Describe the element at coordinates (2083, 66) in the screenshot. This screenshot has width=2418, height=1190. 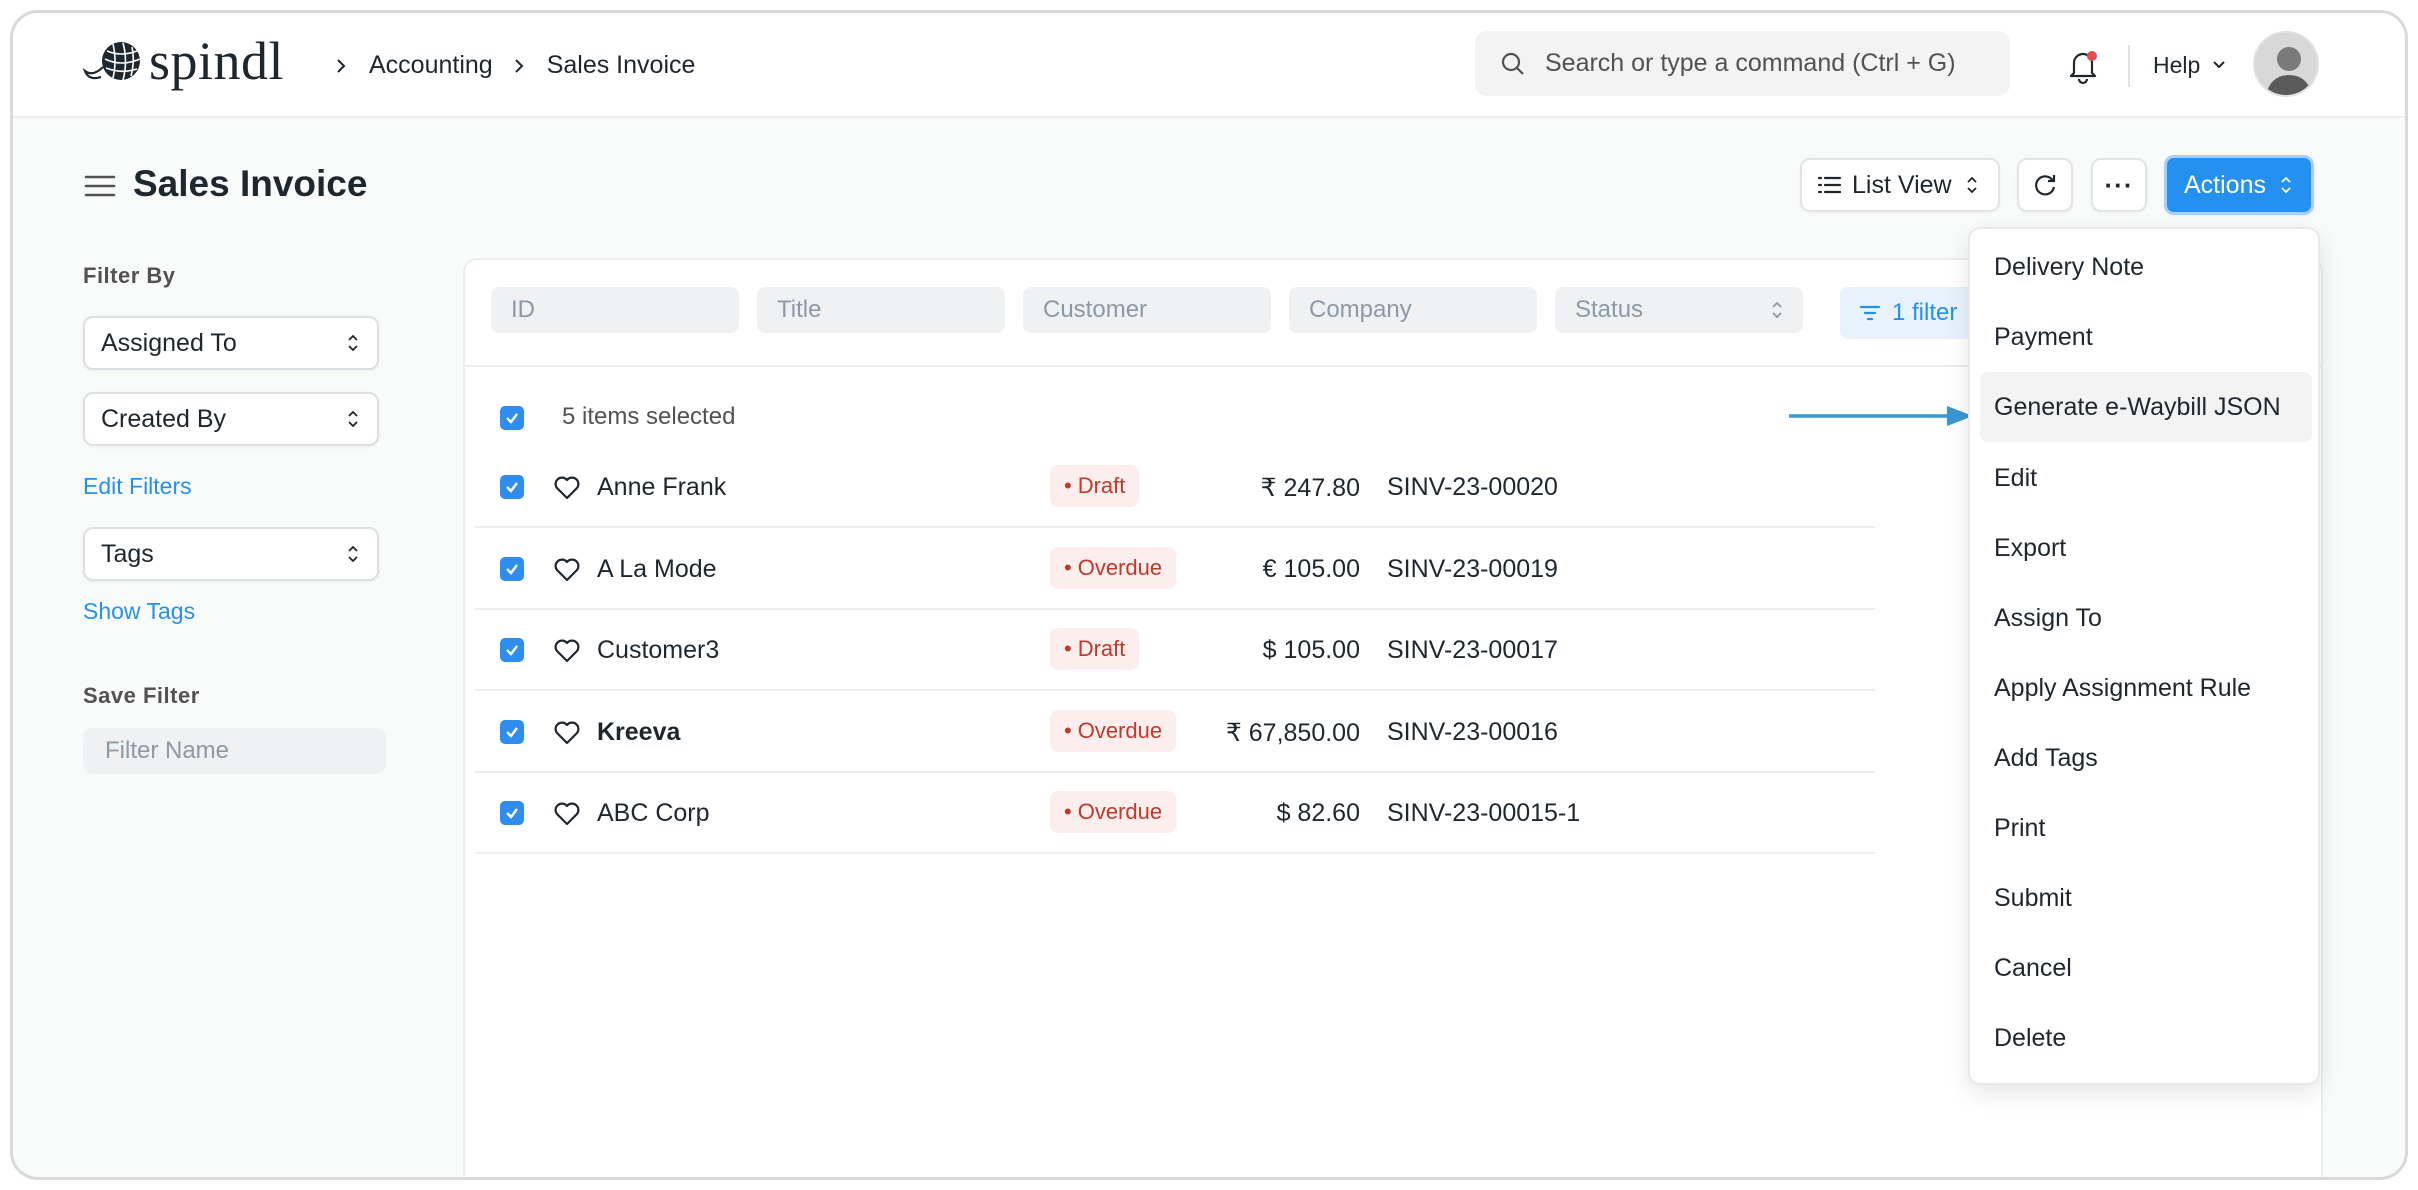
I see `notification-bell-icon` at that location.